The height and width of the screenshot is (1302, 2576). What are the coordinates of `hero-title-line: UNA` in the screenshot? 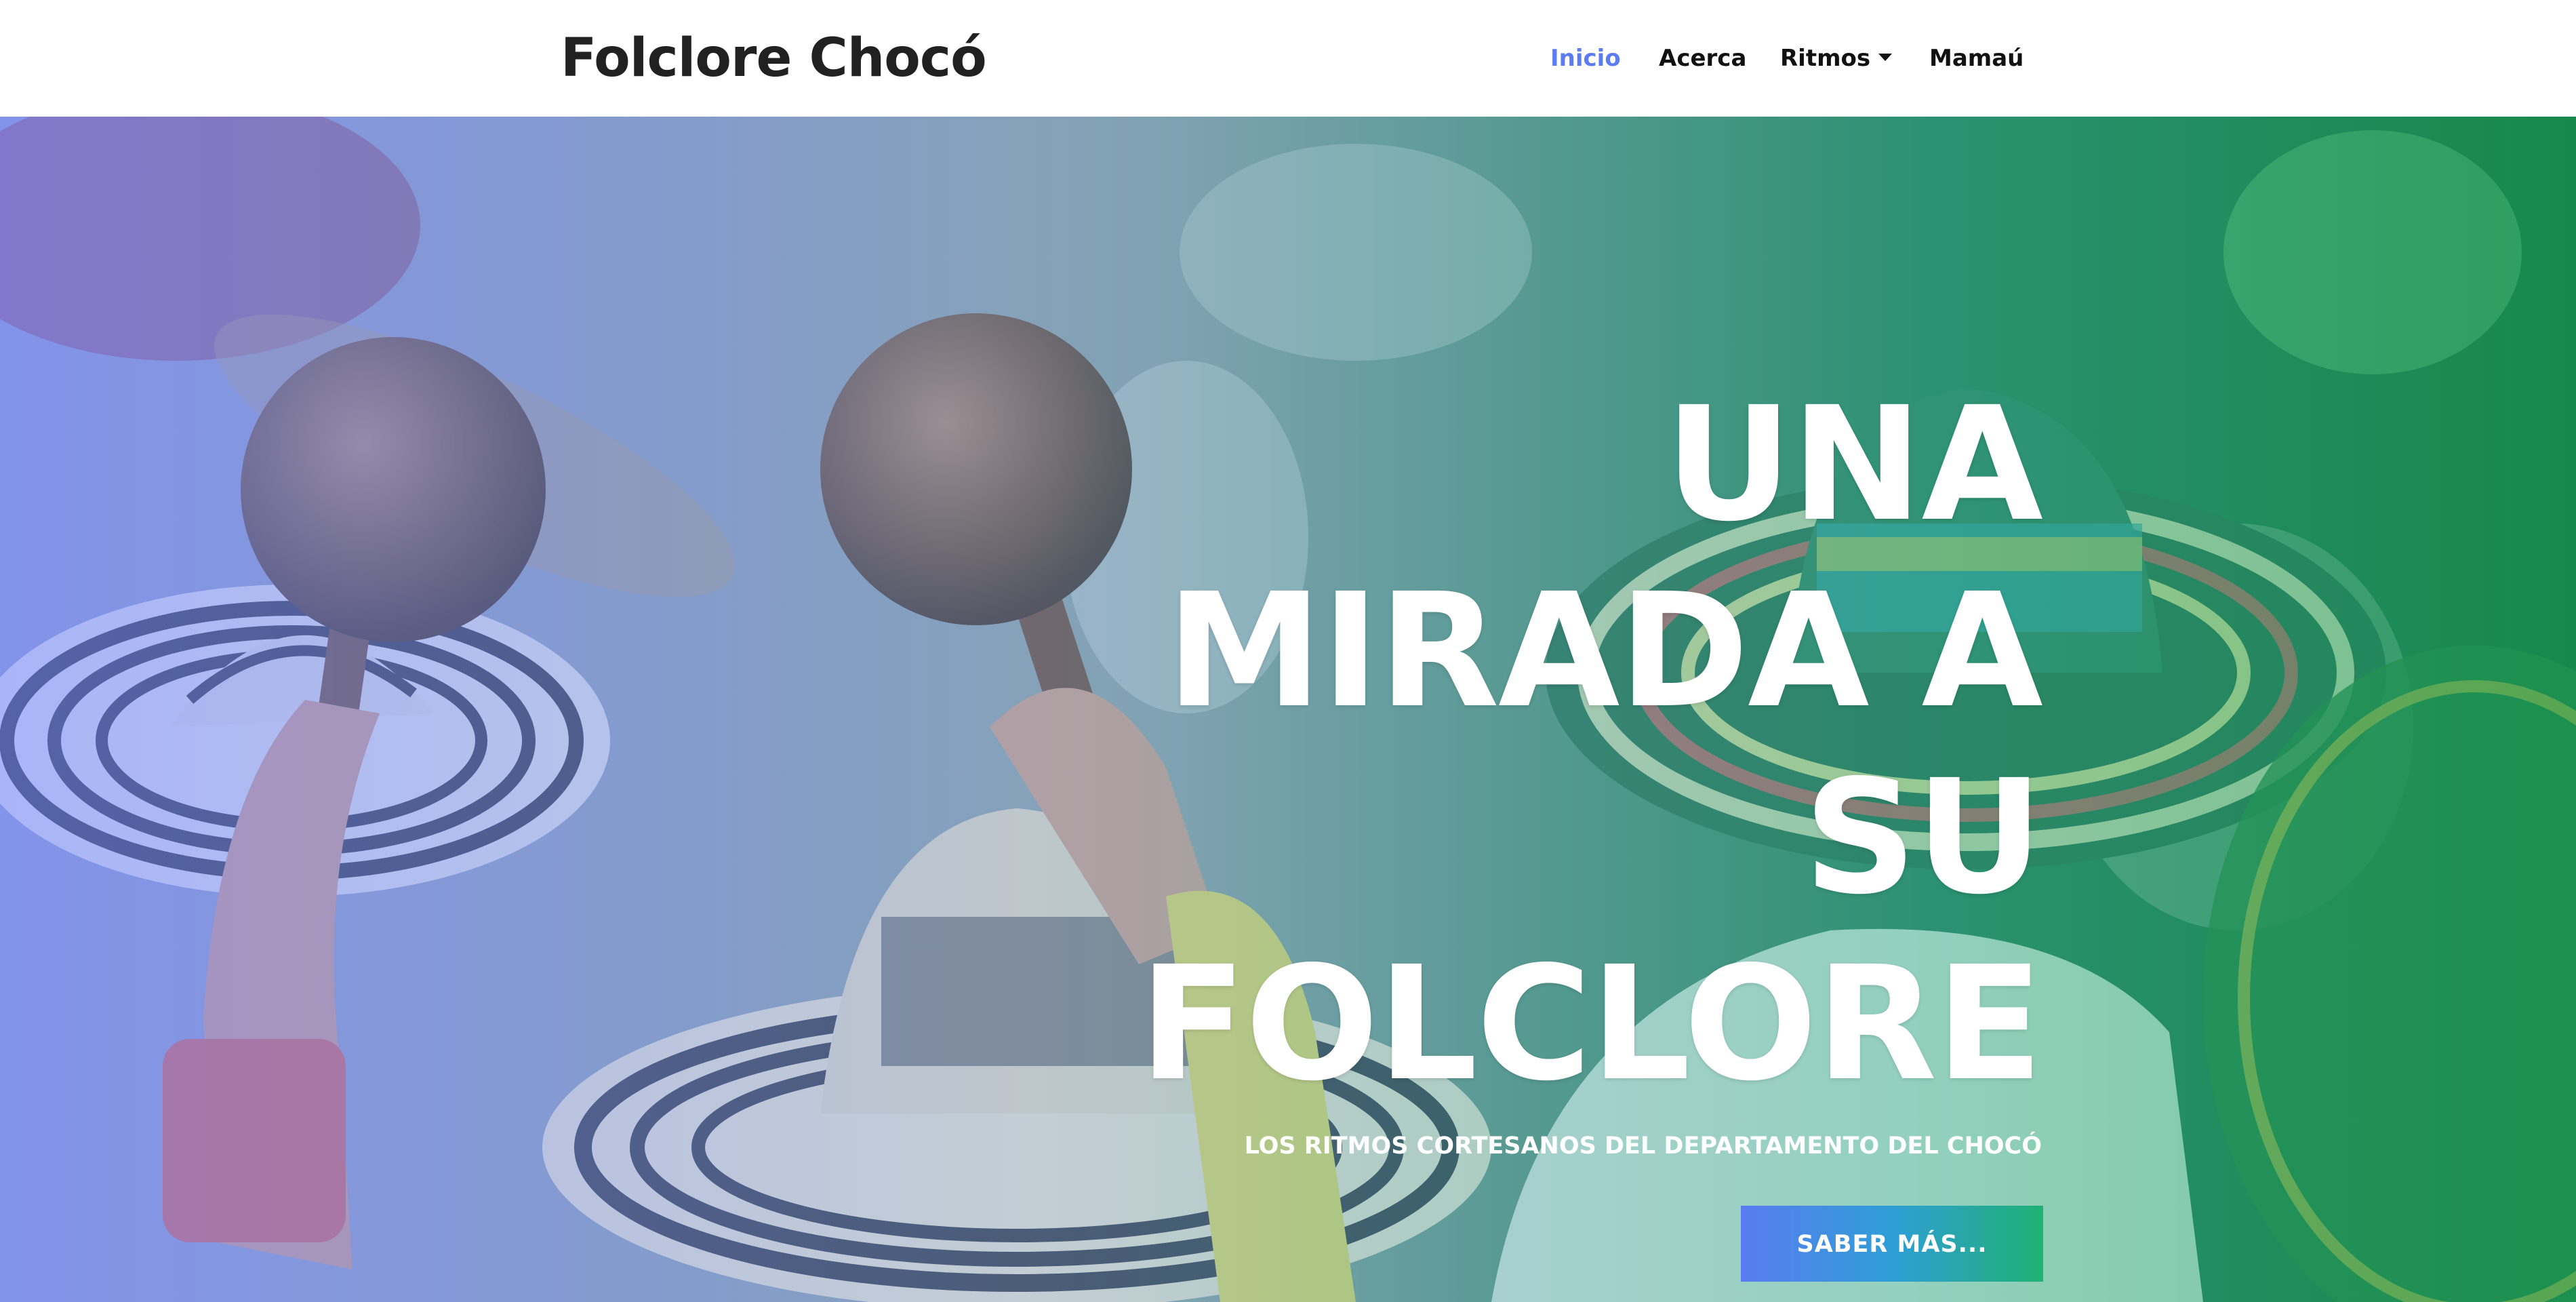 It's located at (1853, 464).